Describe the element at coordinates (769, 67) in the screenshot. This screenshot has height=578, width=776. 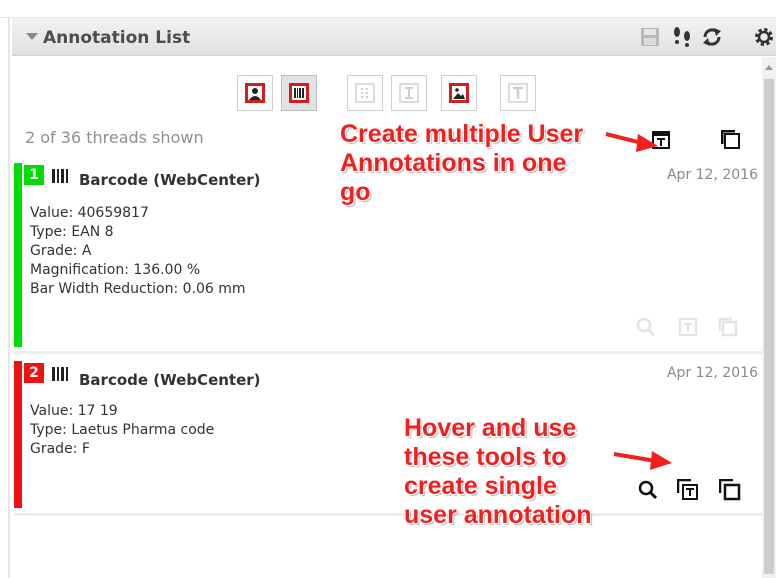
I see `scroll-up-arrow-icon` at that location.